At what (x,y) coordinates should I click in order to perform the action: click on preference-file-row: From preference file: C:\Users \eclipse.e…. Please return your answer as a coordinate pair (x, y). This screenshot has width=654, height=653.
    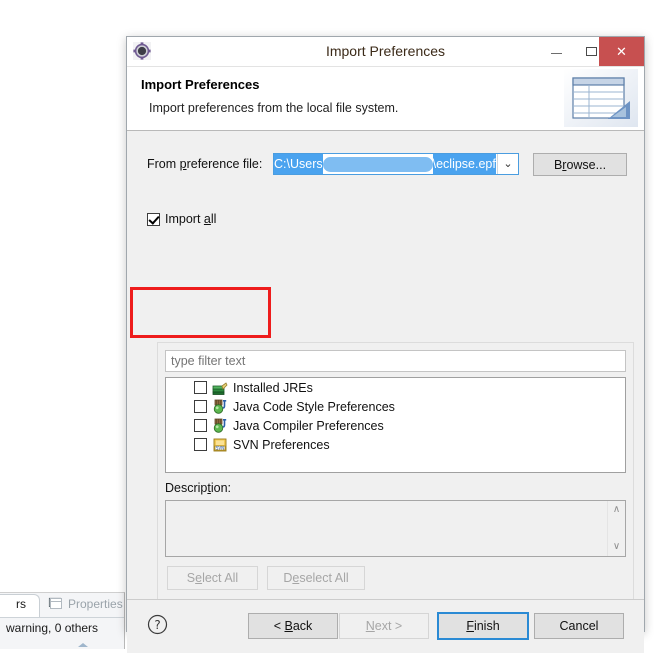
    Looking at the image, I should click on (385, 165).